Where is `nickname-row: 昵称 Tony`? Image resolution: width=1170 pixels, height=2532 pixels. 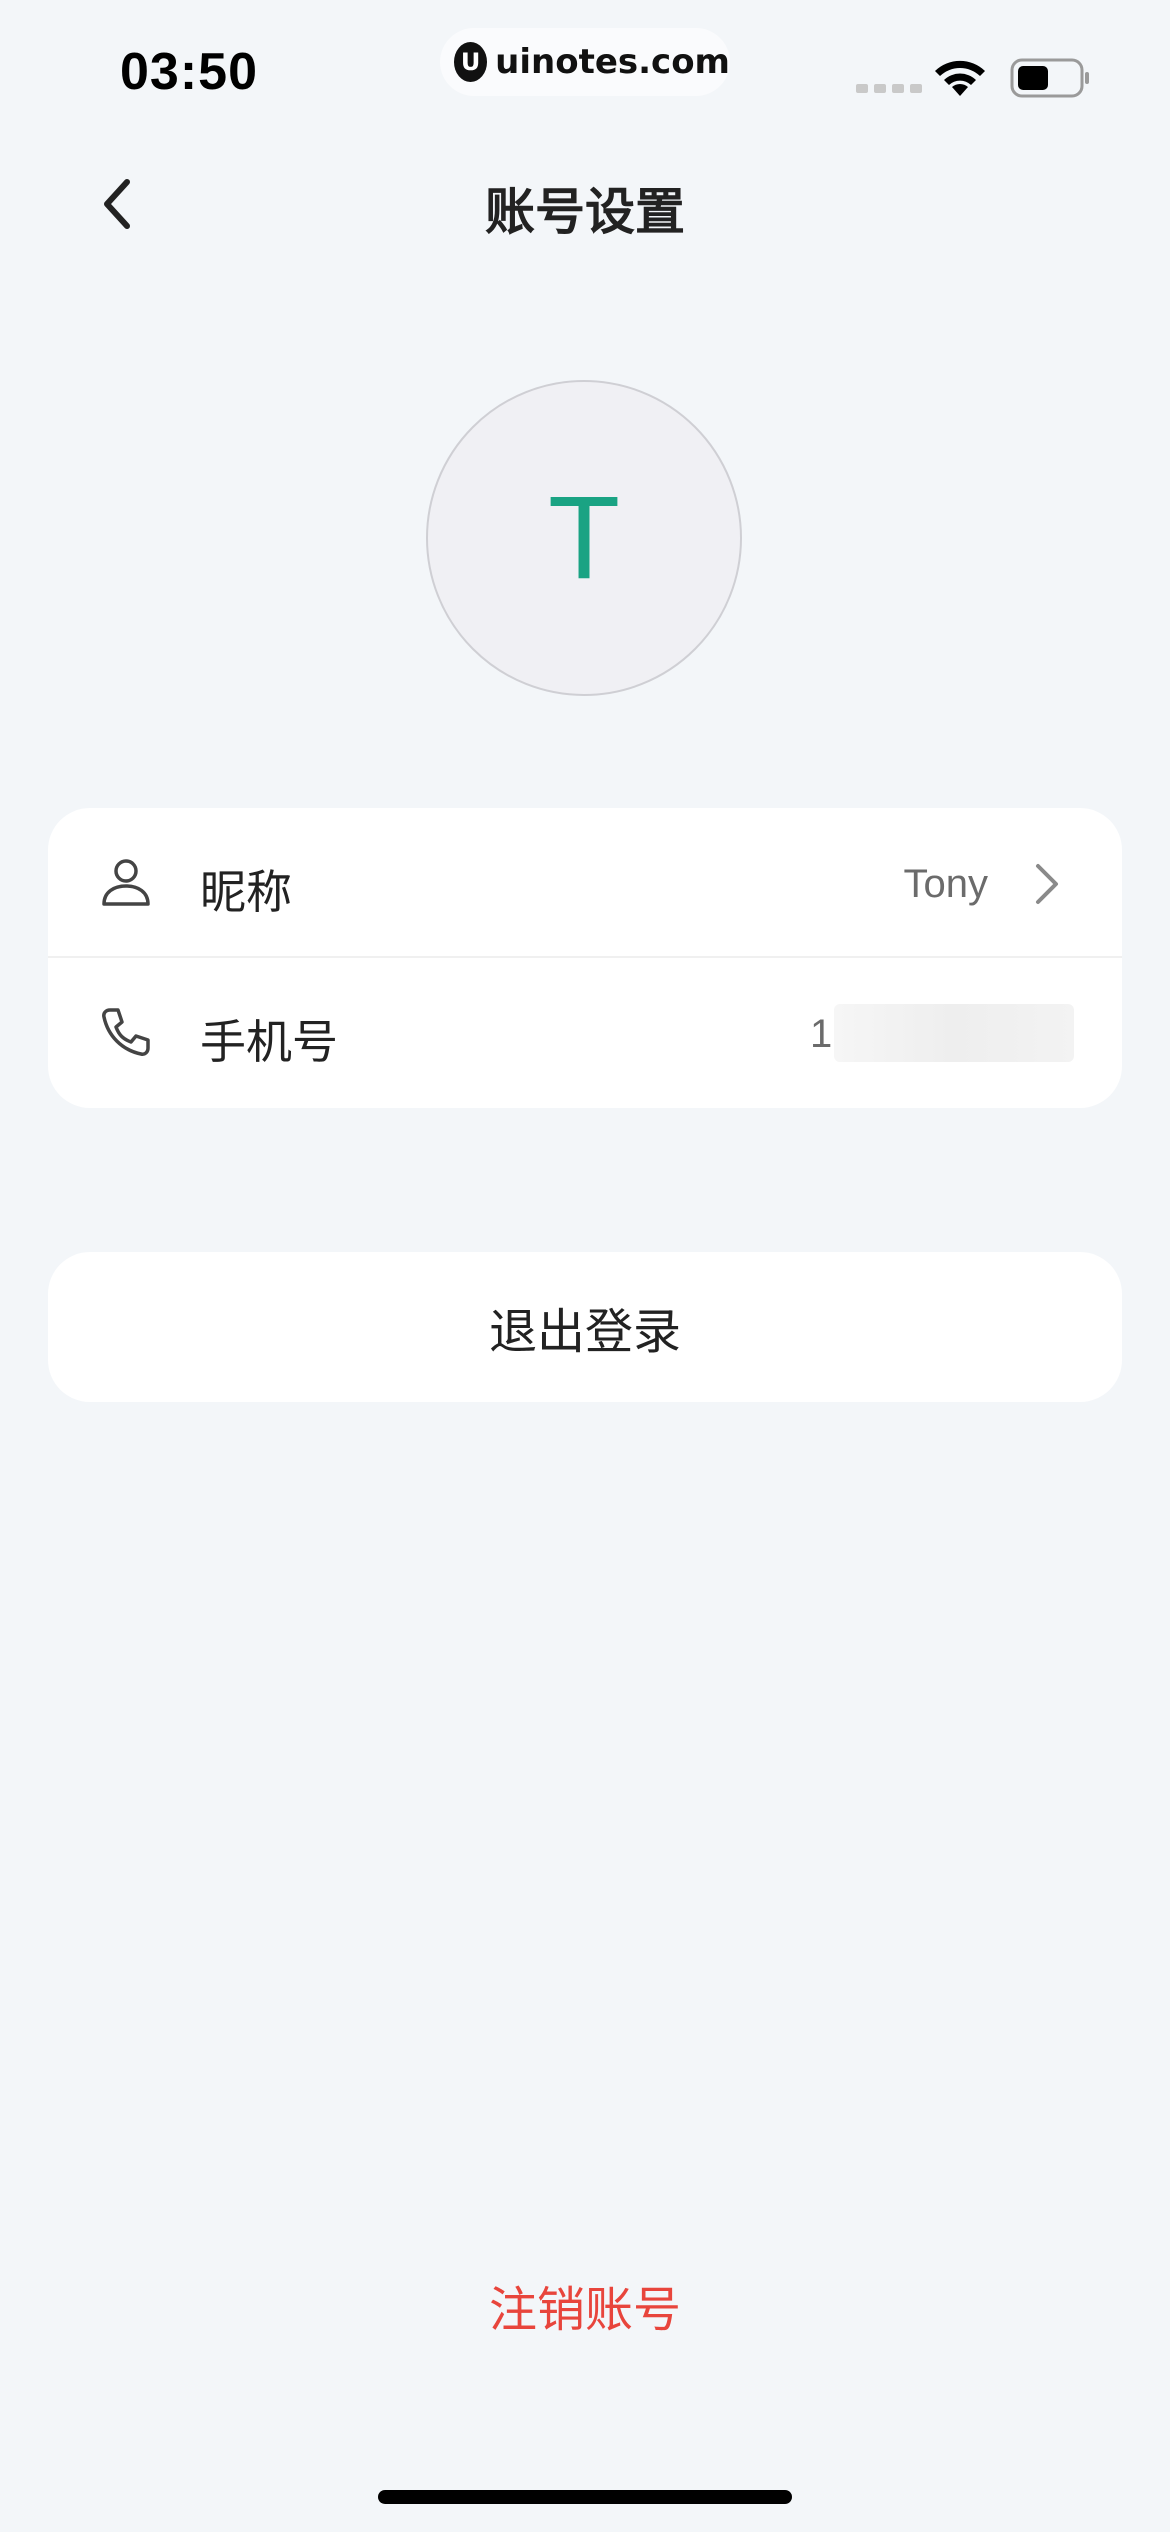
nickname-row: 昵称 Tony is located at coordinates (585, 883).